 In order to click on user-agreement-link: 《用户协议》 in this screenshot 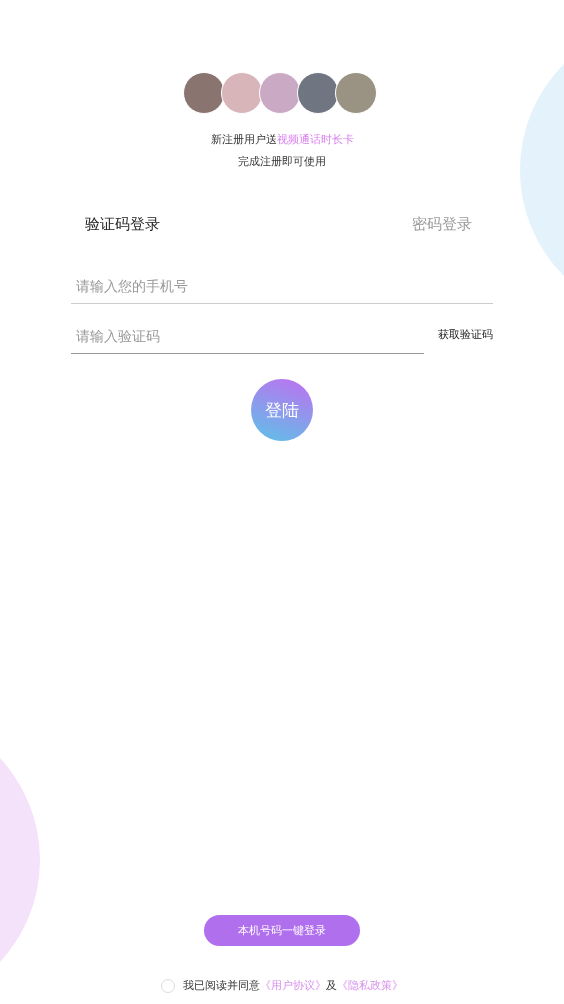, I will do `click(293, 985)`.